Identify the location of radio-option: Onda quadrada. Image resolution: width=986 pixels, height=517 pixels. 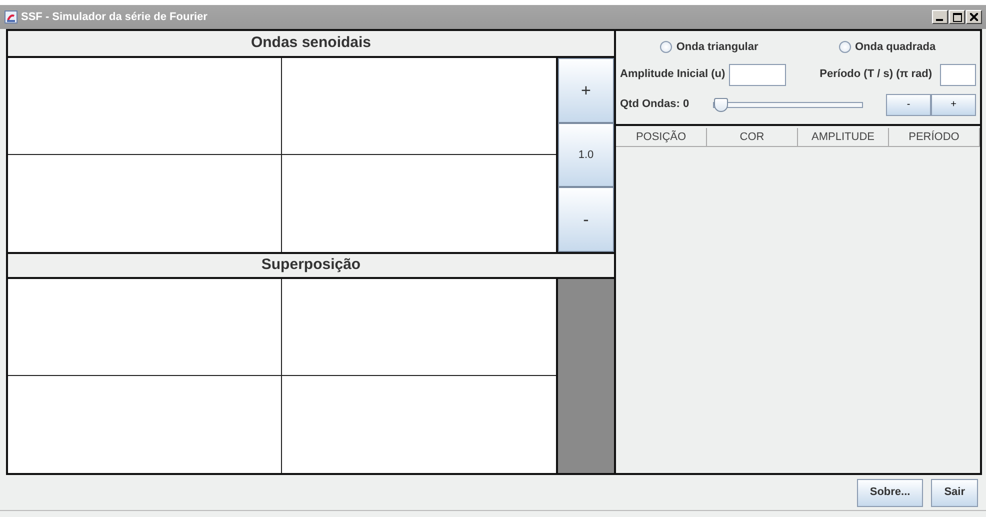
(887, 47).